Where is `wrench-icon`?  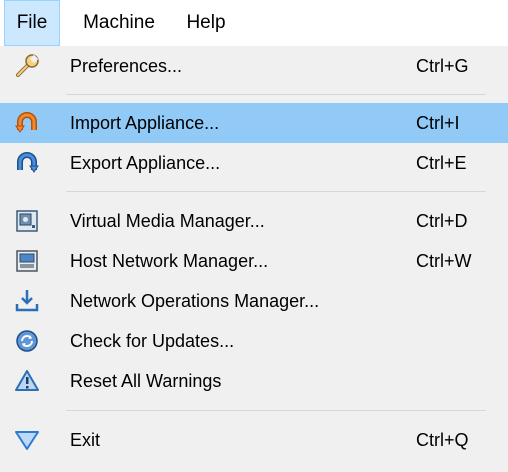
wrench-icon is located at coordinates (27, 66).